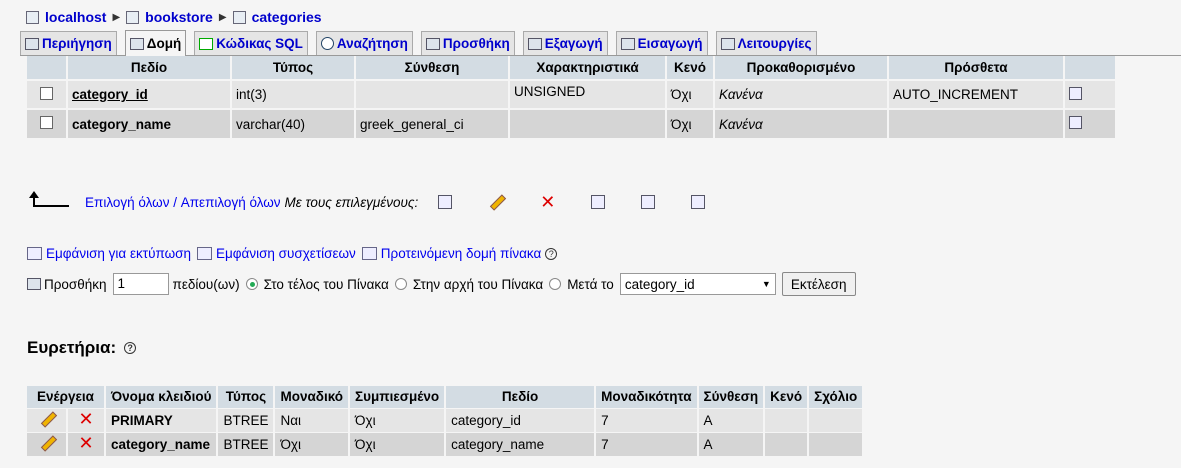  What do you see at coordinates (259, 43) in the screenshot?
I see `tab-label: Κώδικας SQL` at bounding box center [259, 43].